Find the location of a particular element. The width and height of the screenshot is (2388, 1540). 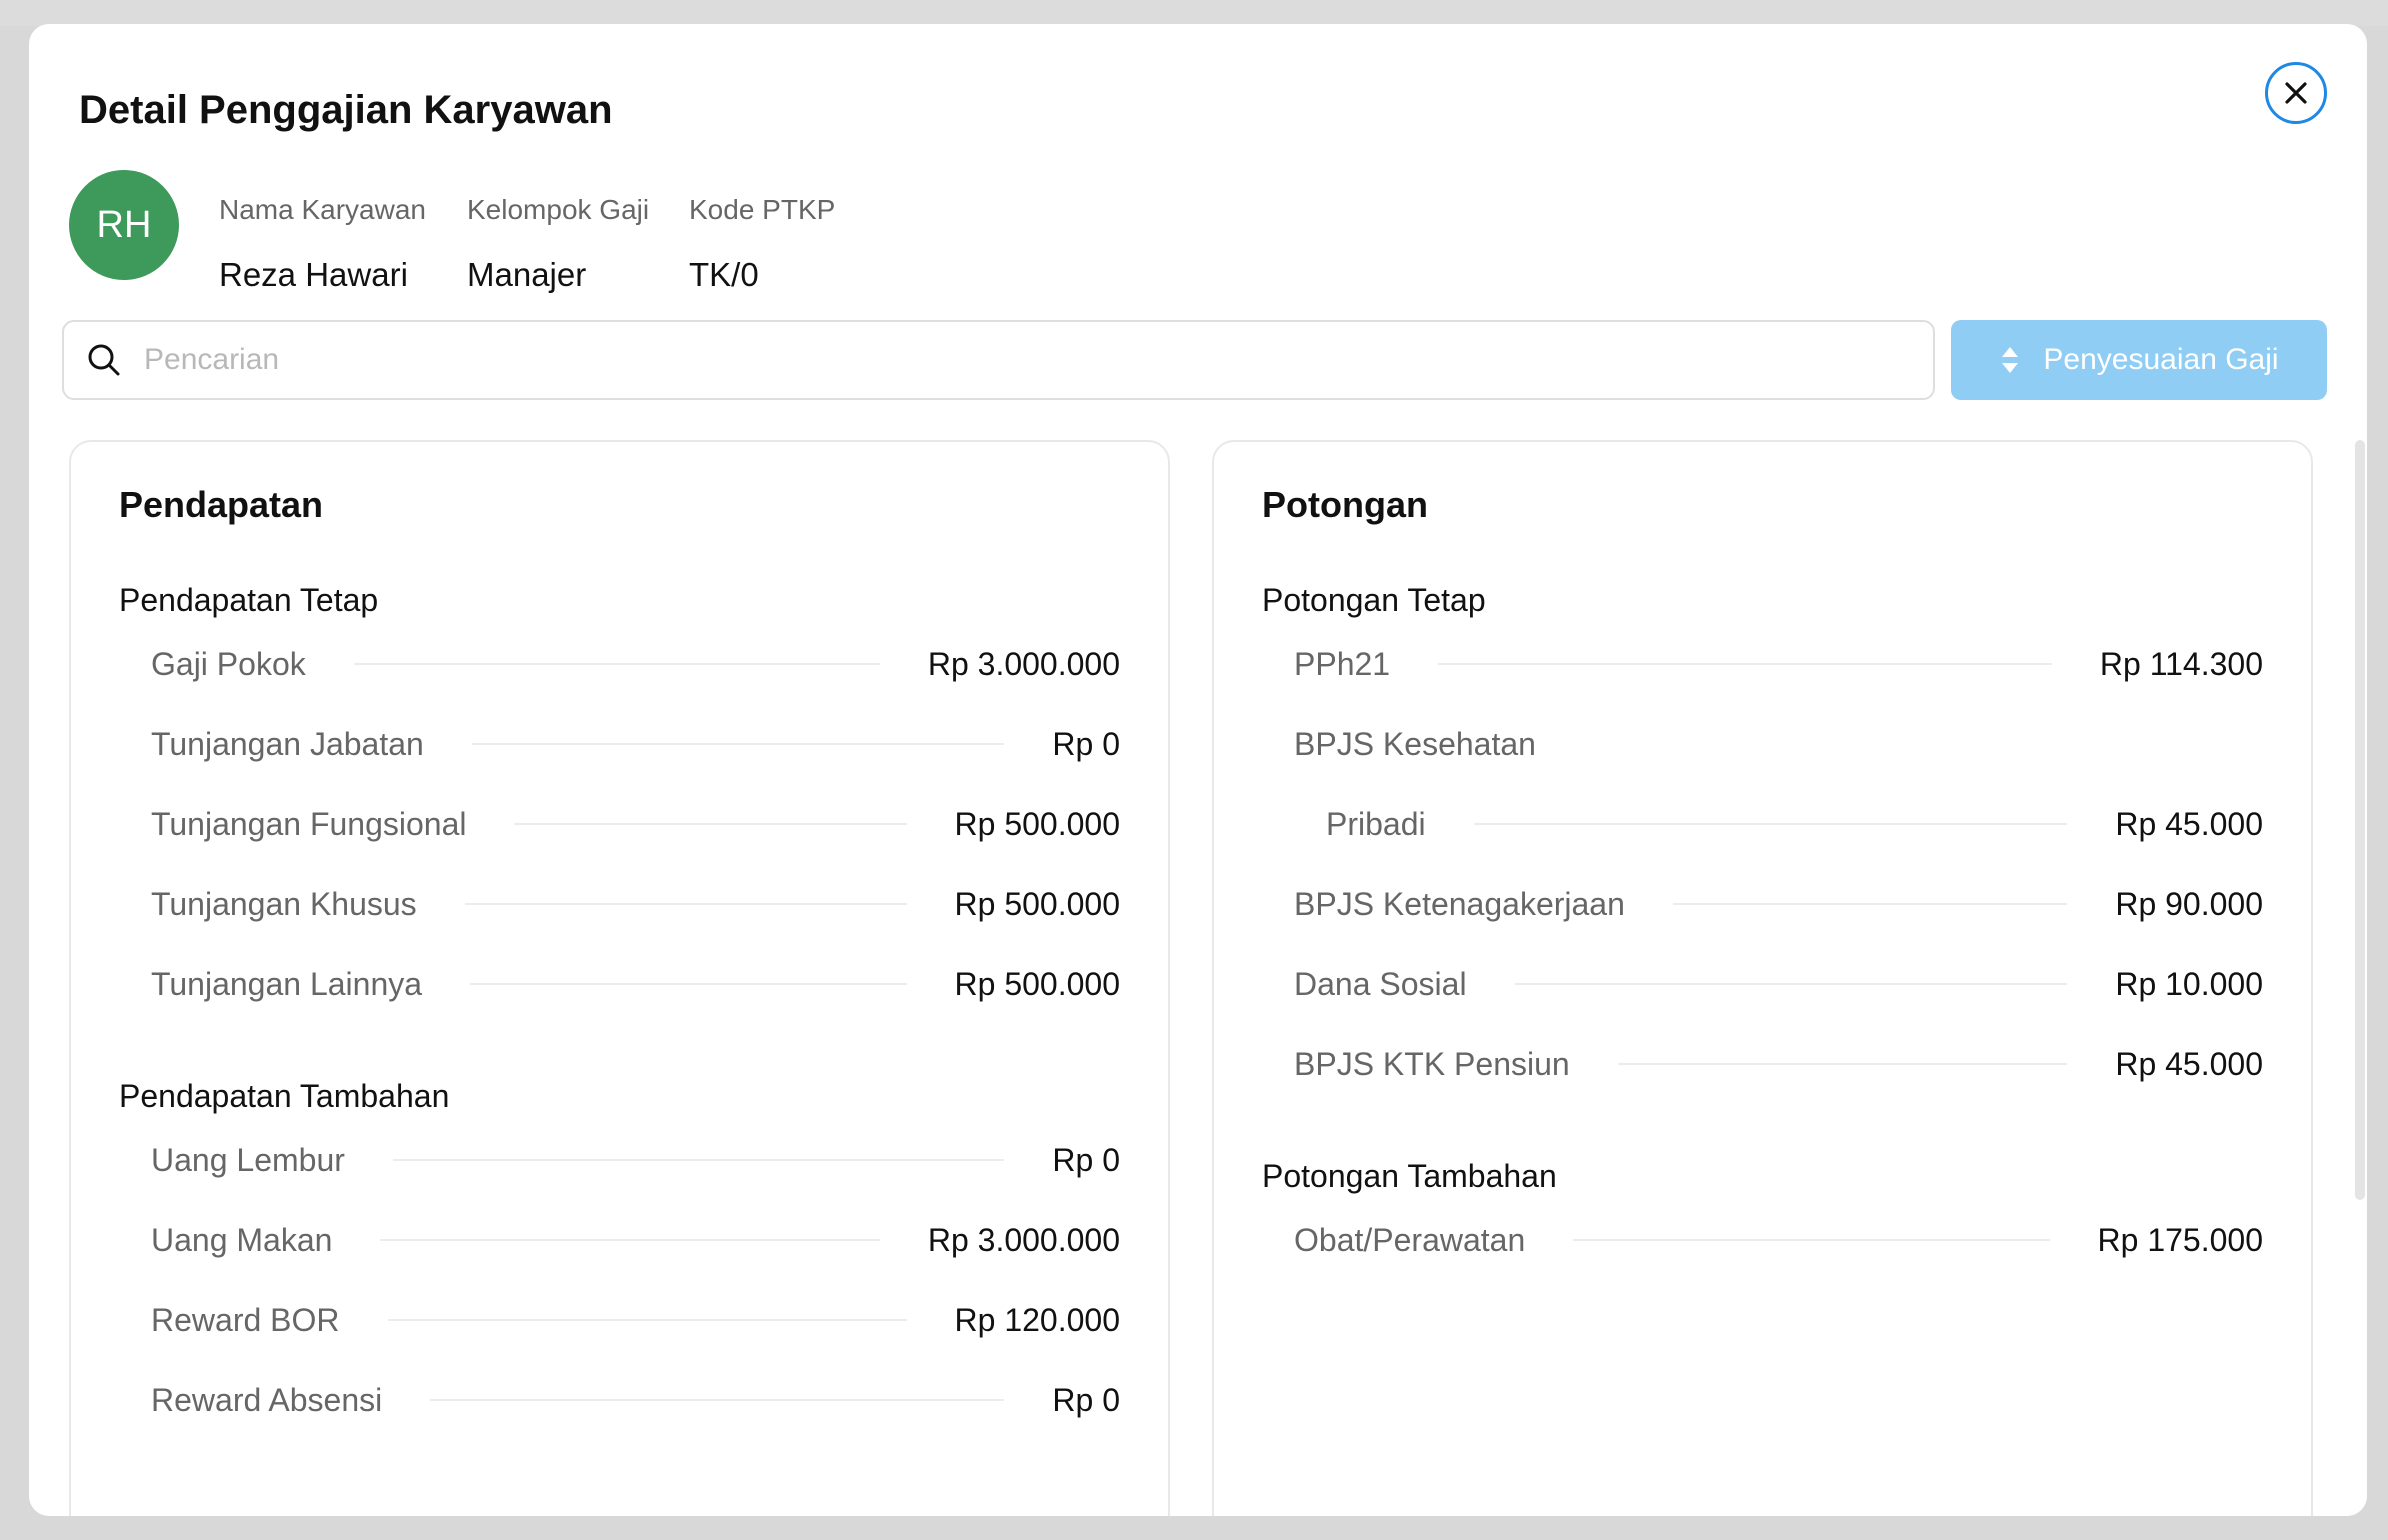

search-icon is located at coordinates (104, 360).